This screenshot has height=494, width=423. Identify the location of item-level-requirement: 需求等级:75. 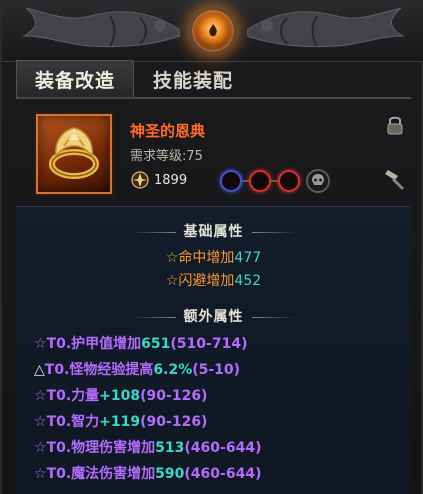
(166, 156).